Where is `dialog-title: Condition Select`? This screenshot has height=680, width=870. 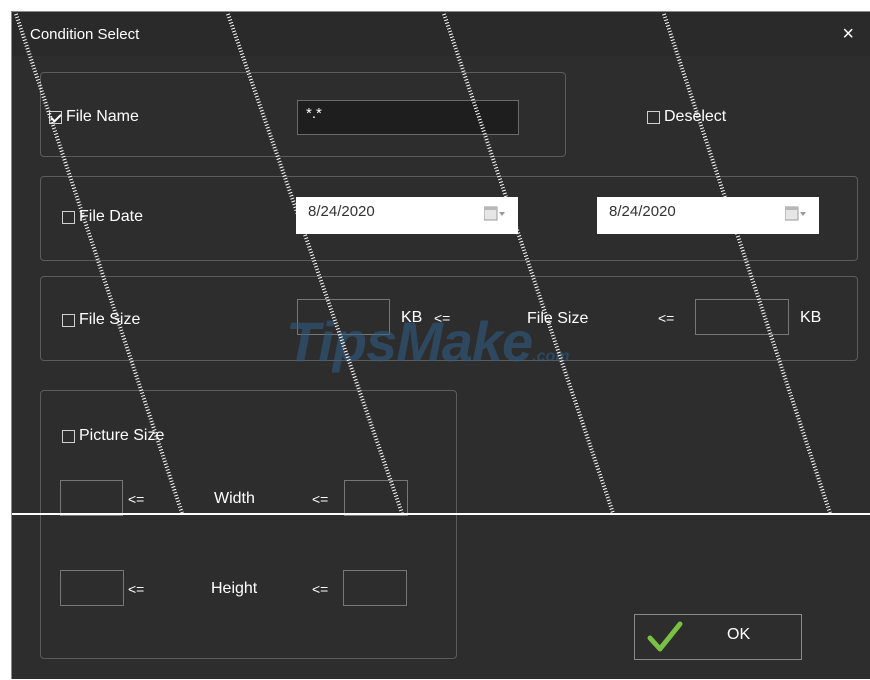
dialog-title: Condition Select is located at coordinates (85, 34).